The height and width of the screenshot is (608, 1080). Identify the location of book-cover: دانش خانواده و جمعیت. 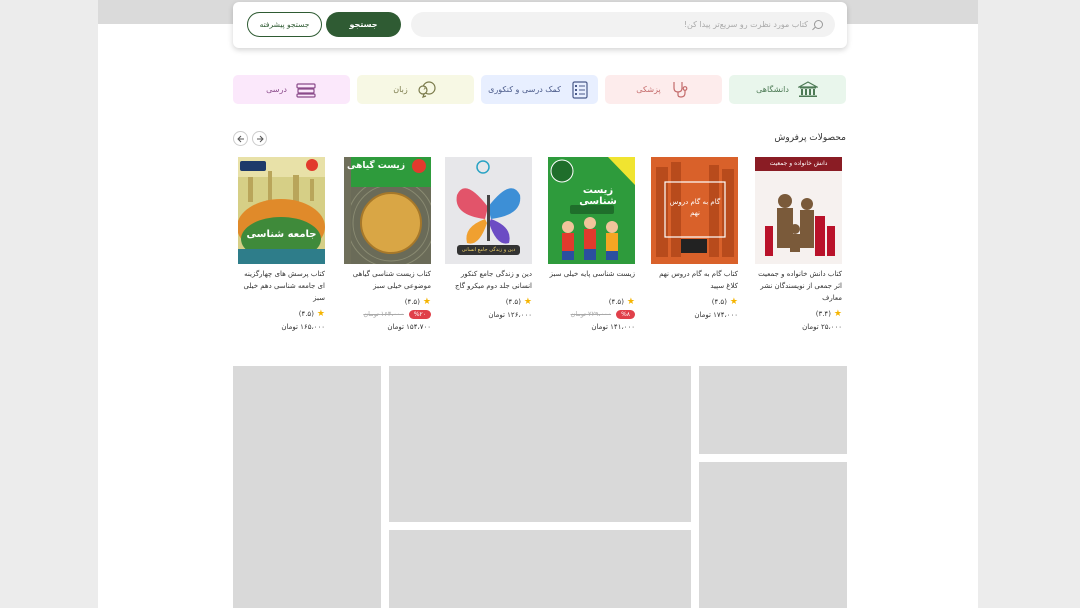
(798, 210).